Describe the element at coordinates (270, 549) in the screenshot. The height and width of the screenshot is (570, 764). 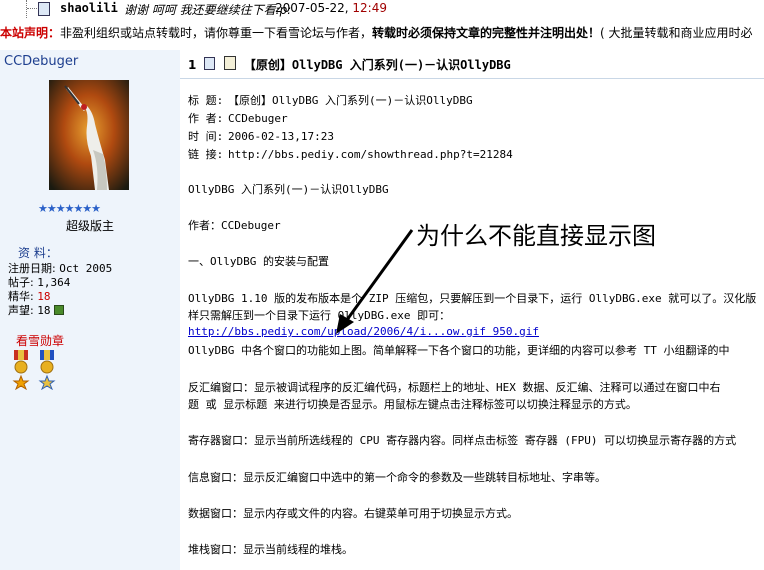
I see `paragraph-line: 堆栈窗口：显示当前线程的堆栈。` at that location.